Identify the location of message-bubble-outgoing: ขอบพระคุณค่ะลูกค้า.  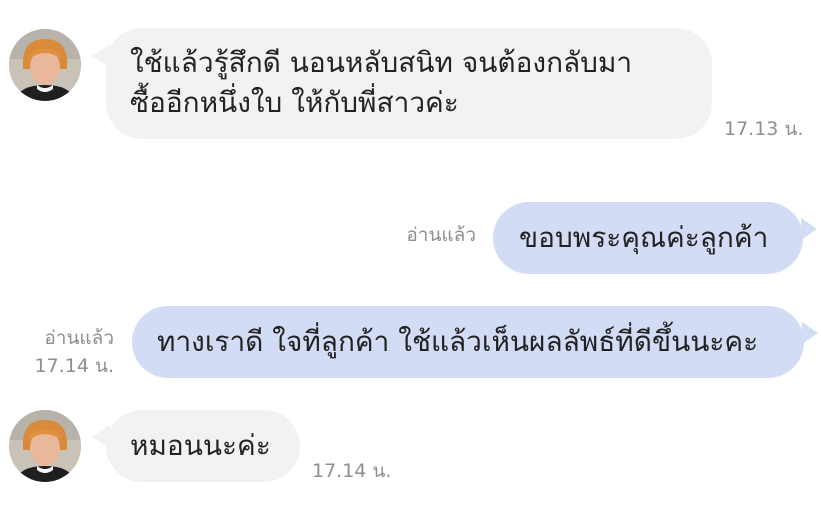
(648, 238).